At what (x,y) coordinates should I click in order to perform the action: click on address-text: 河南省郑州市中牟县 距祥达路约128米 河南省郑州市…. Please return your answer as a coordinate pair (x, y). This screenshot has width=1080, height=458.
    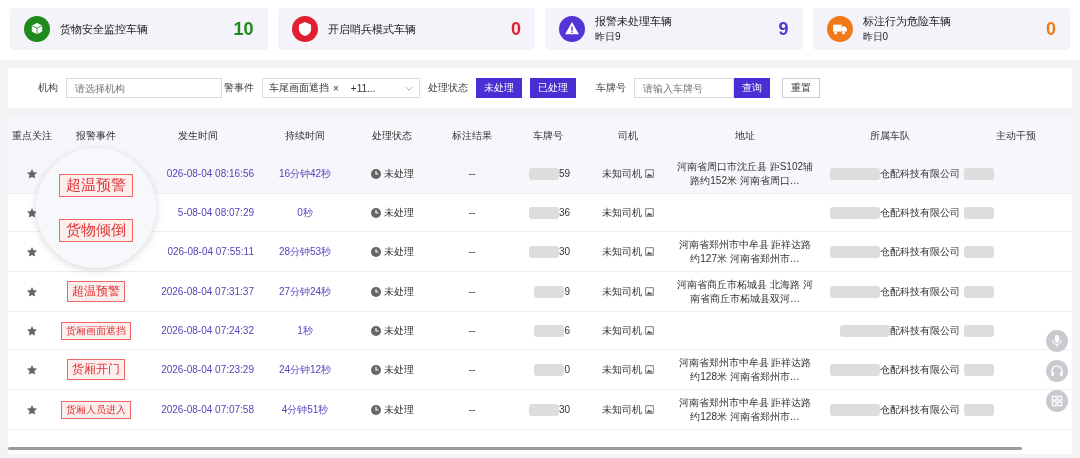
    Looking at the image, I should click on (745, 409).